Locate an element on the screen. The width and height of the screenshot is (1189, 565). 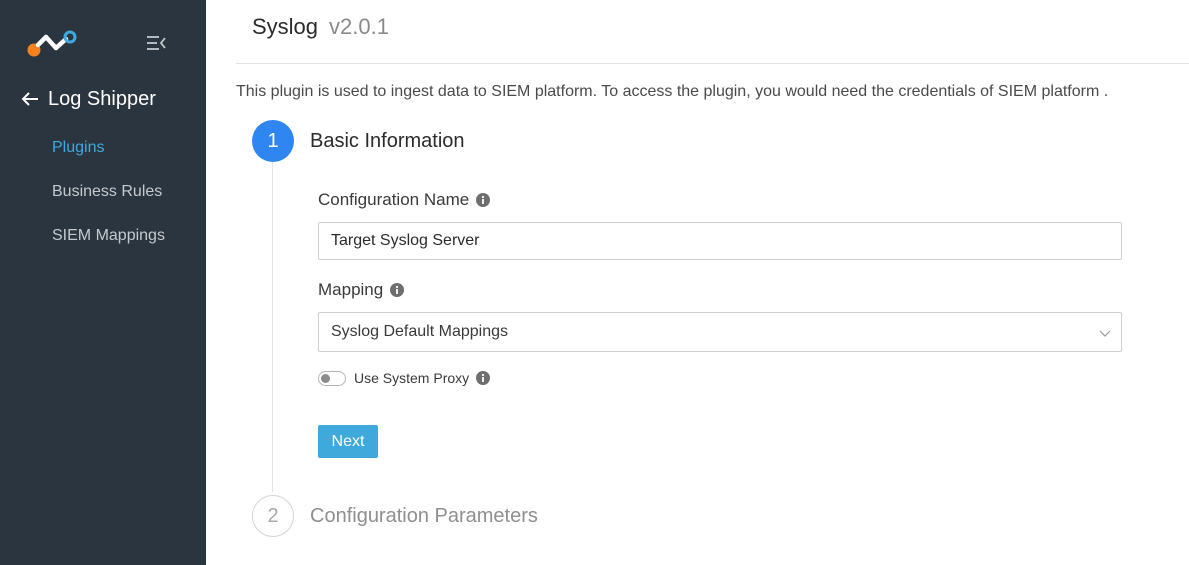
plugin-version: v2.0.1 is located at coordinates (359, 26).